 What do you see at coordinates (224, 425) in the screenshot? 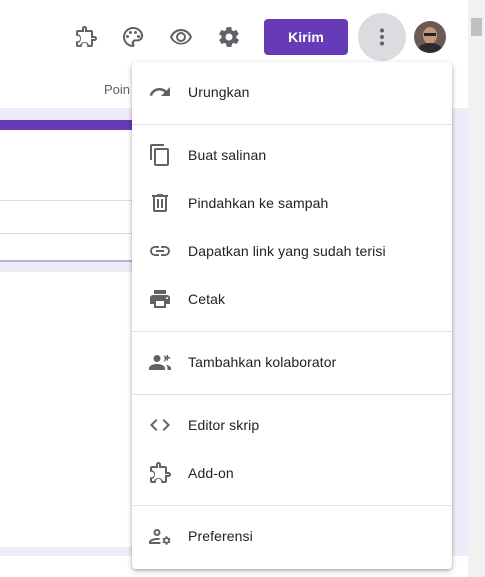
I see `menu-item-label: Editor skrip` at bounding box center [224, 425].